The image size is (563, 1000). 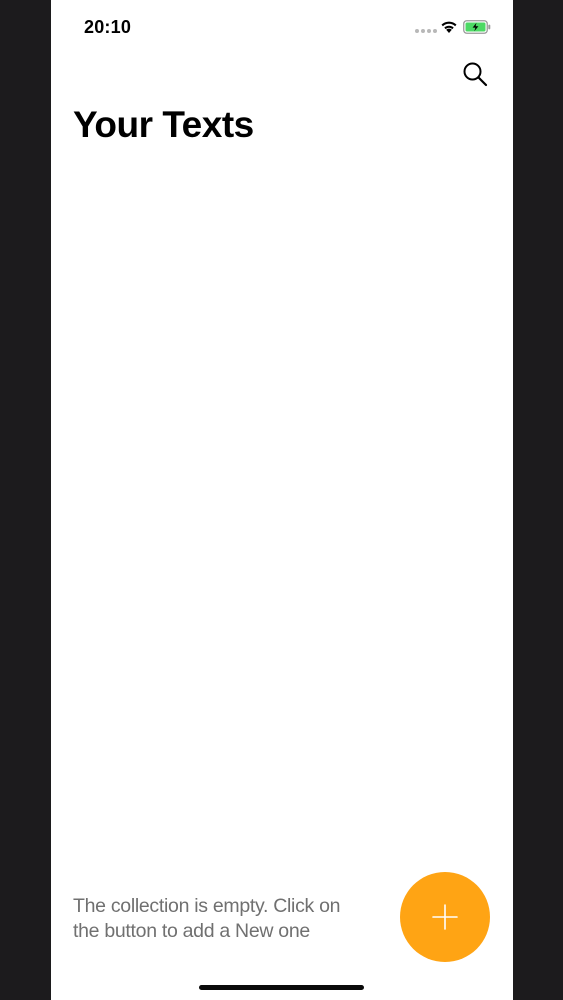 I want to click on battery-charging-icon, so click(x=477, y=27).